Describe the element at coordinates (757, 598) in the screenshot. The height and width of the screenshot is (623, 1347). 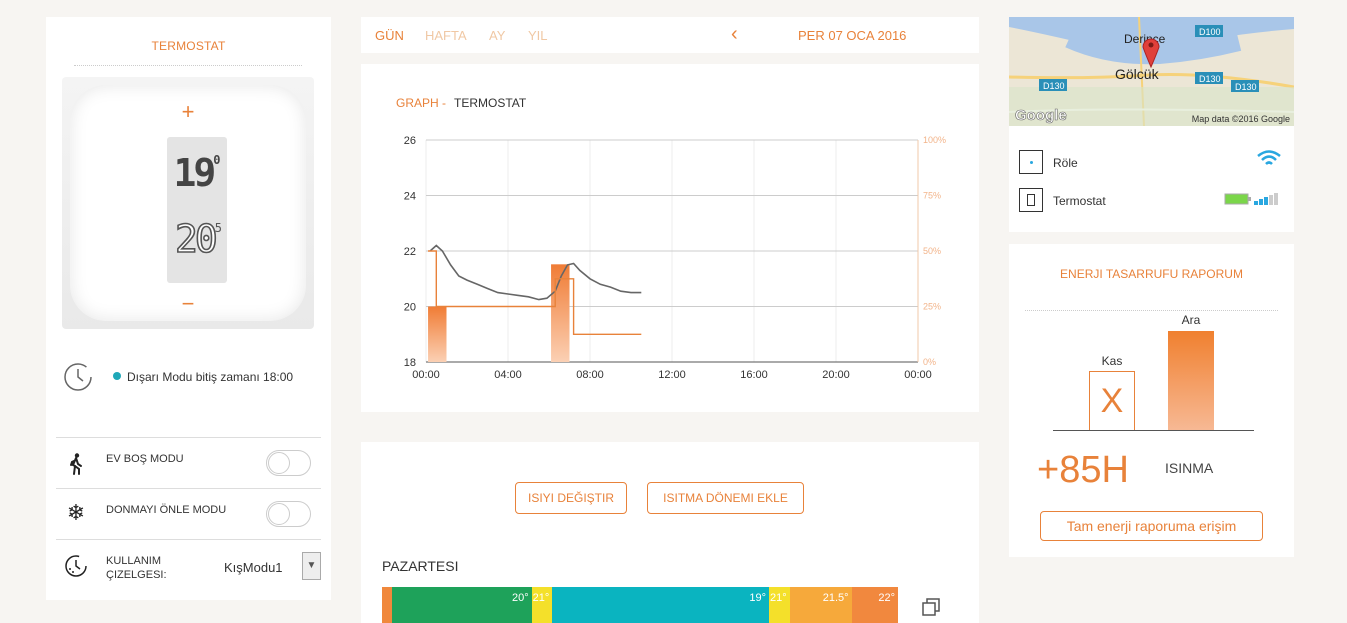
I see `schedule-segment-label: 19°` at that location.